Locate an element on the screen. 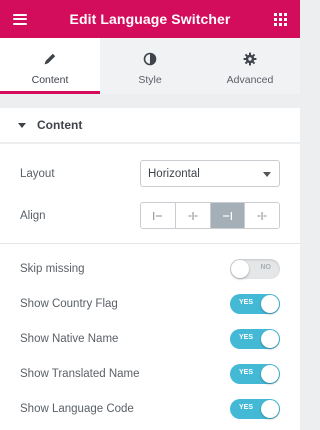 The image size is (320, 430). apps-grid-icon is located at coordinates (280, 19).